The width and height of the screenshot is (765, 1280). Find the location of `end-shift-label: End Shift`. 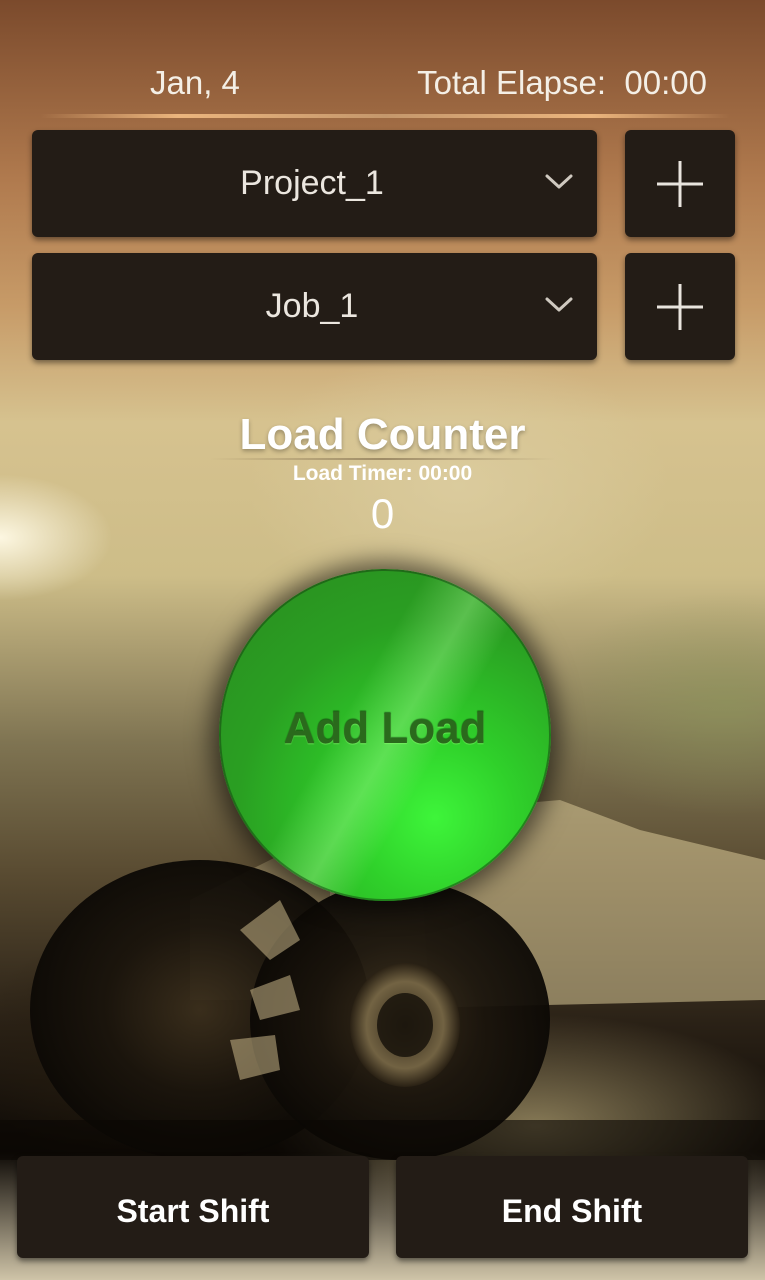

end-shift-label: End Shift is located at coordinates (572, 1211).